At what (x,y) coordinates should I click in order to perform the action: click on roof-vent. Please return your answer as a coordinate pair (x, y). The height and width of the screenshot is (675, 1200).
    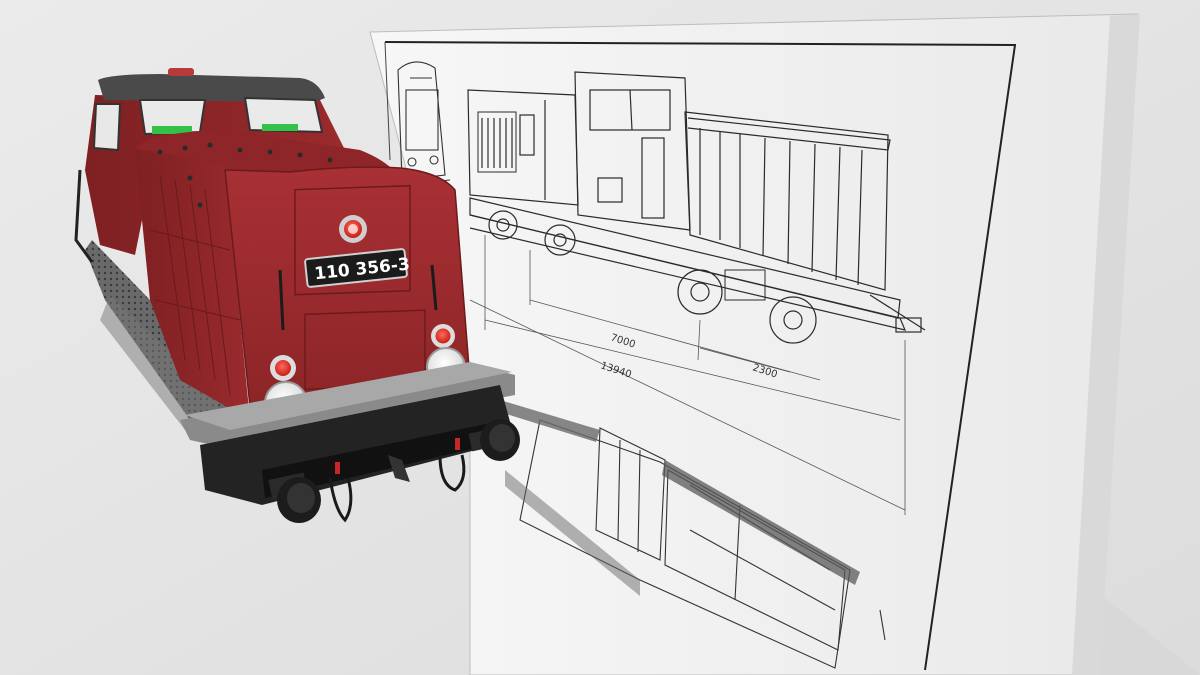
    Looking at the image, I should click on (181, 72).